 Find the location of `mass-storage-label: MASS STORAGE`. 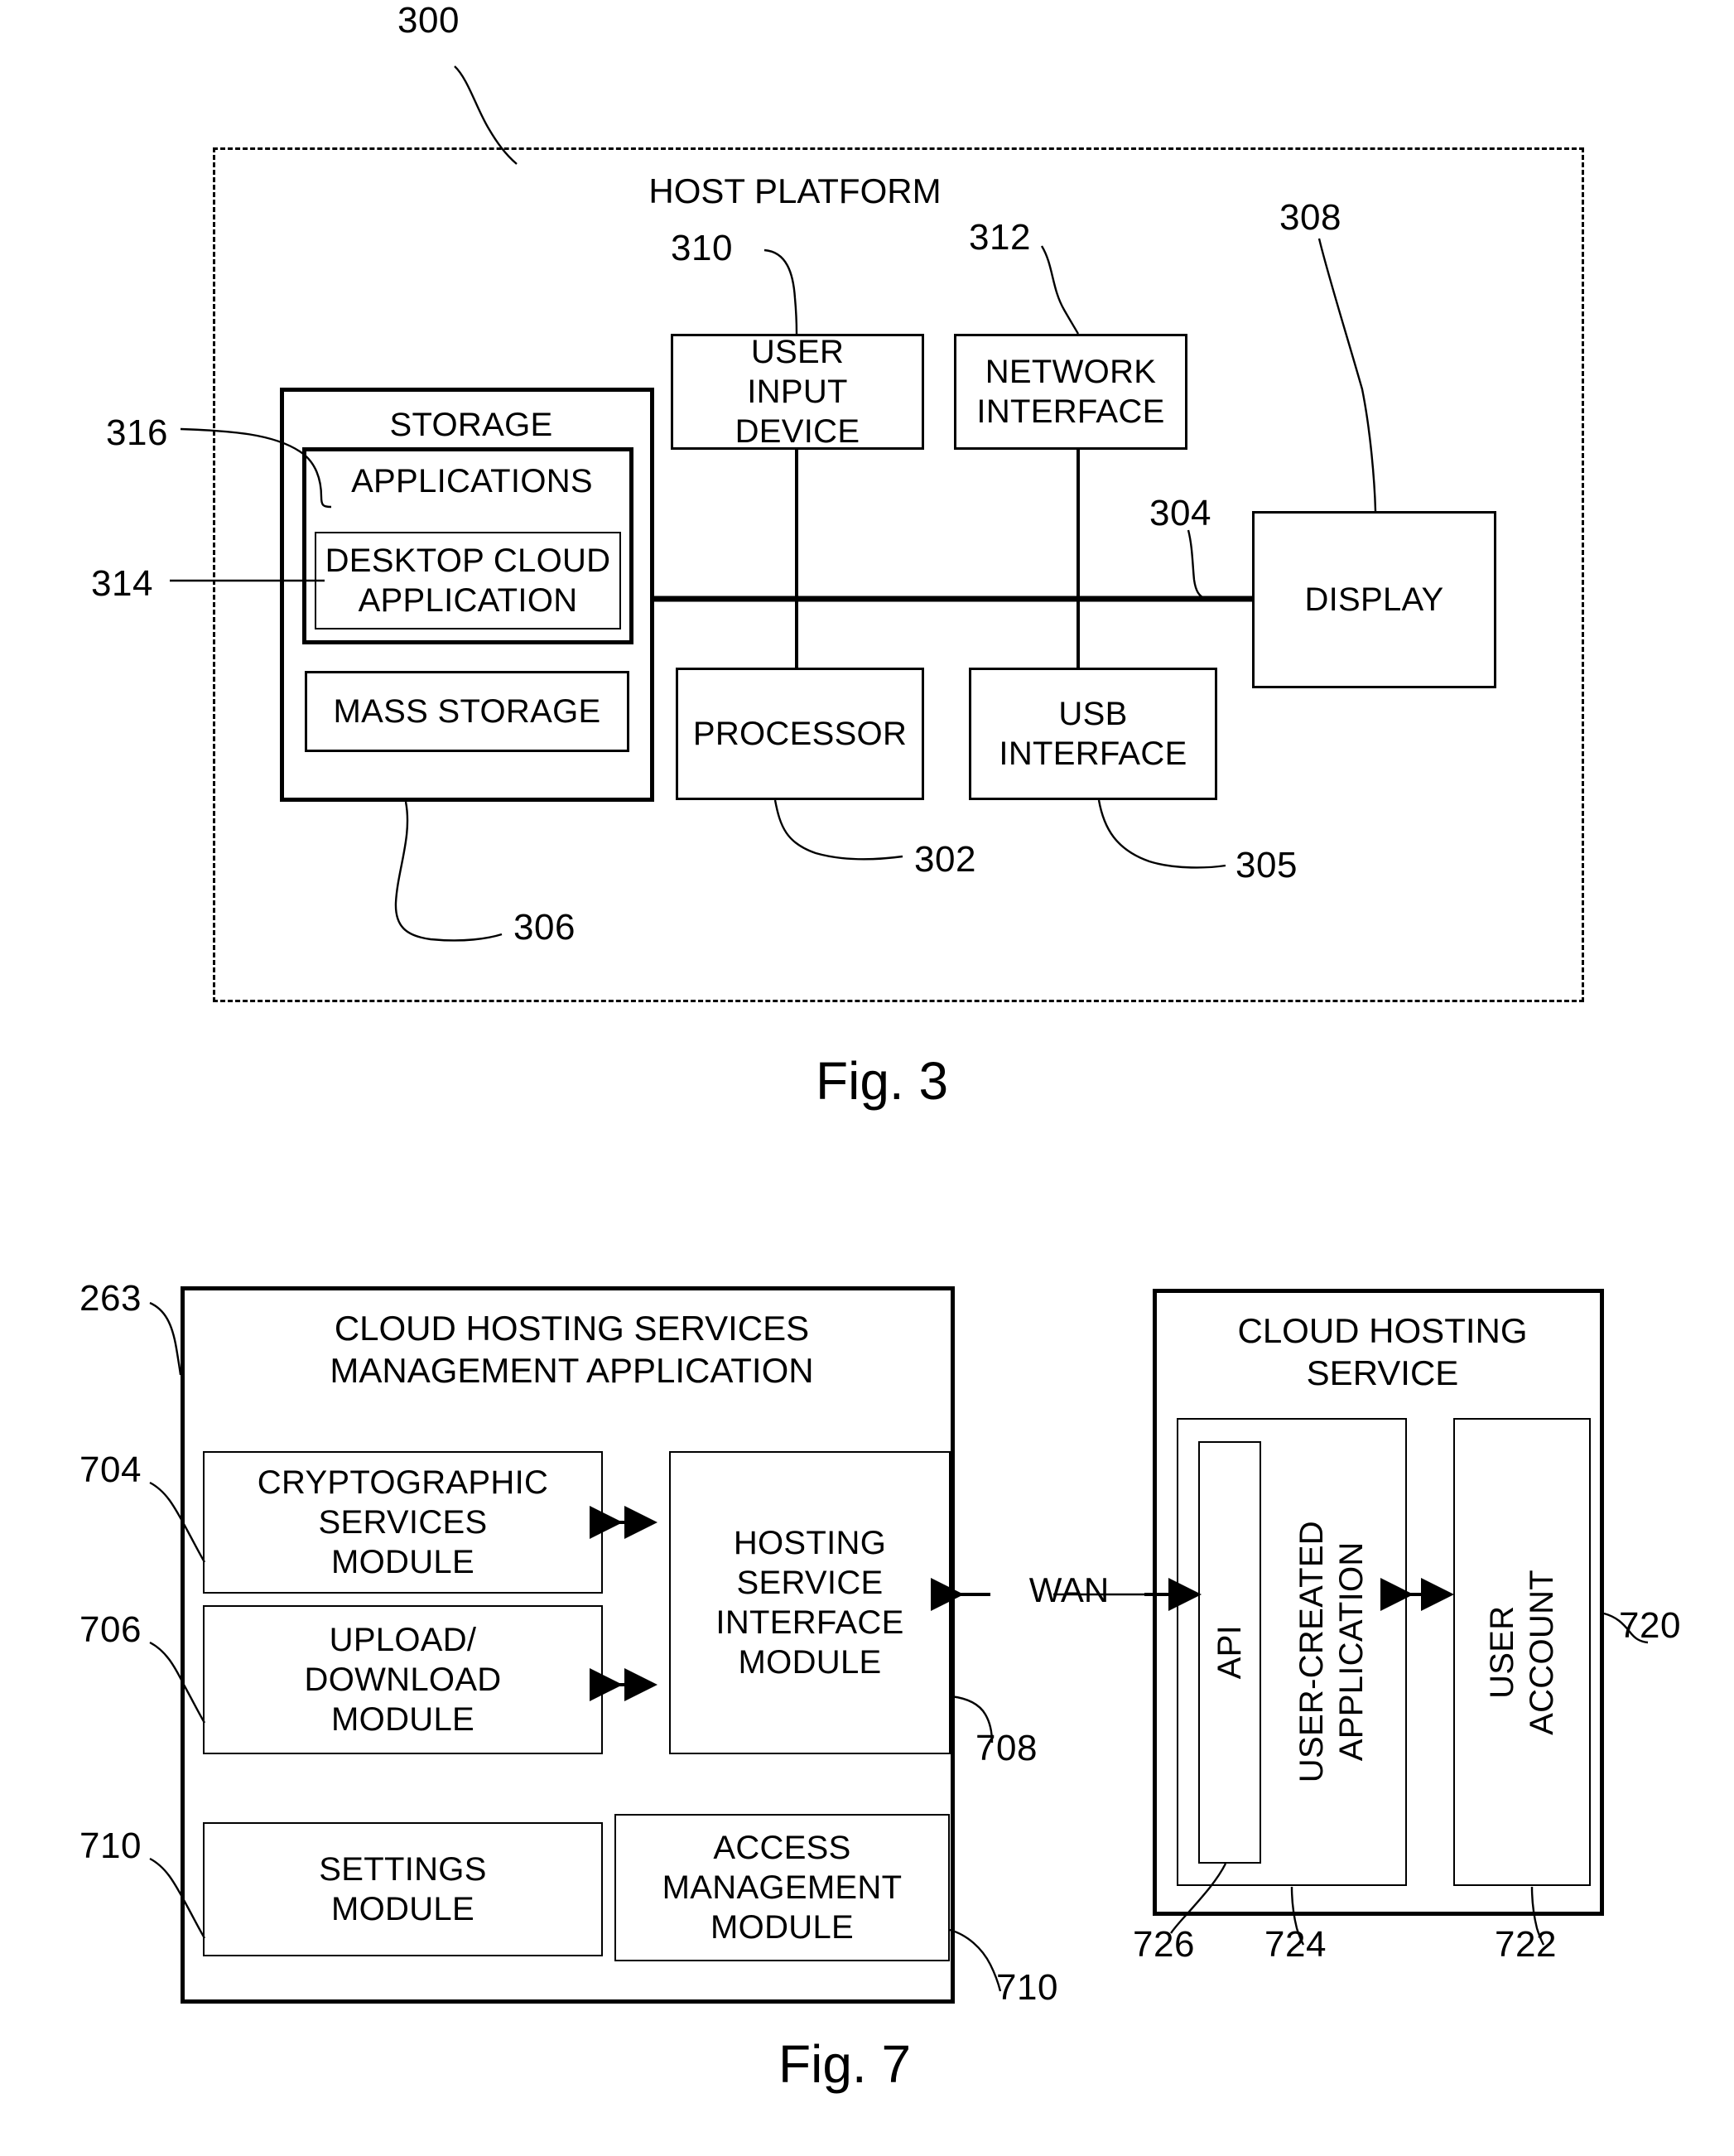

mass-storage-label: MASS STORAGE is located at coordinates (467, 712).